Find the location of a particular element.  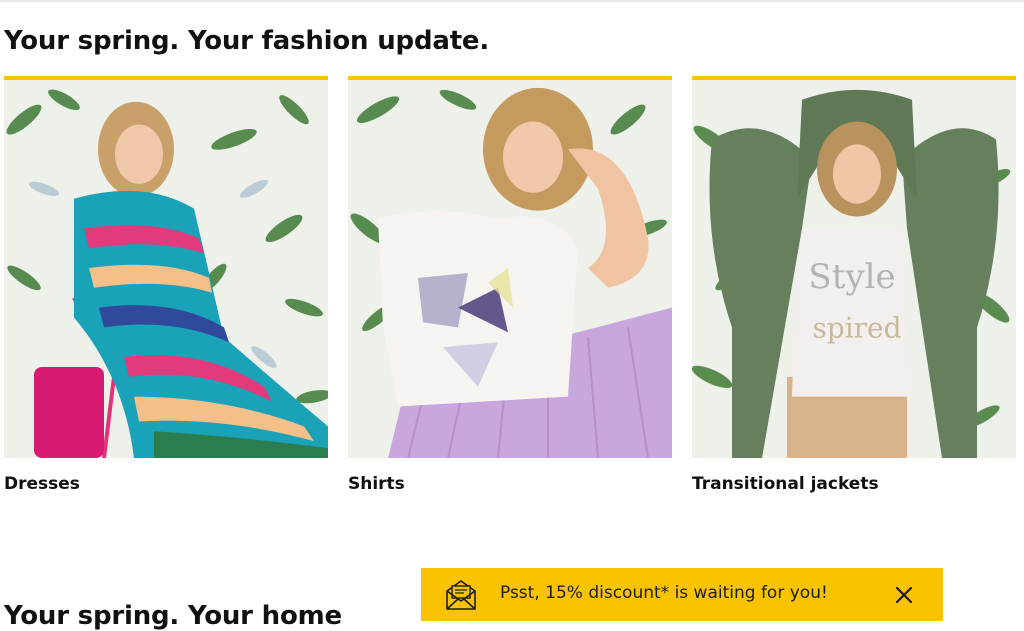

next-section-title: Your spring. Your home is located at coordinates (173, 616).